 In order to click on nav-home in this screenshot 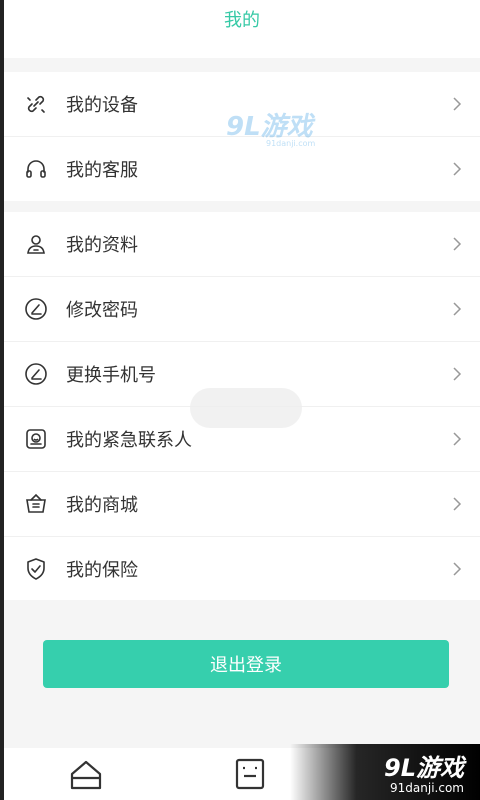, I will do `click(86, 778)`.